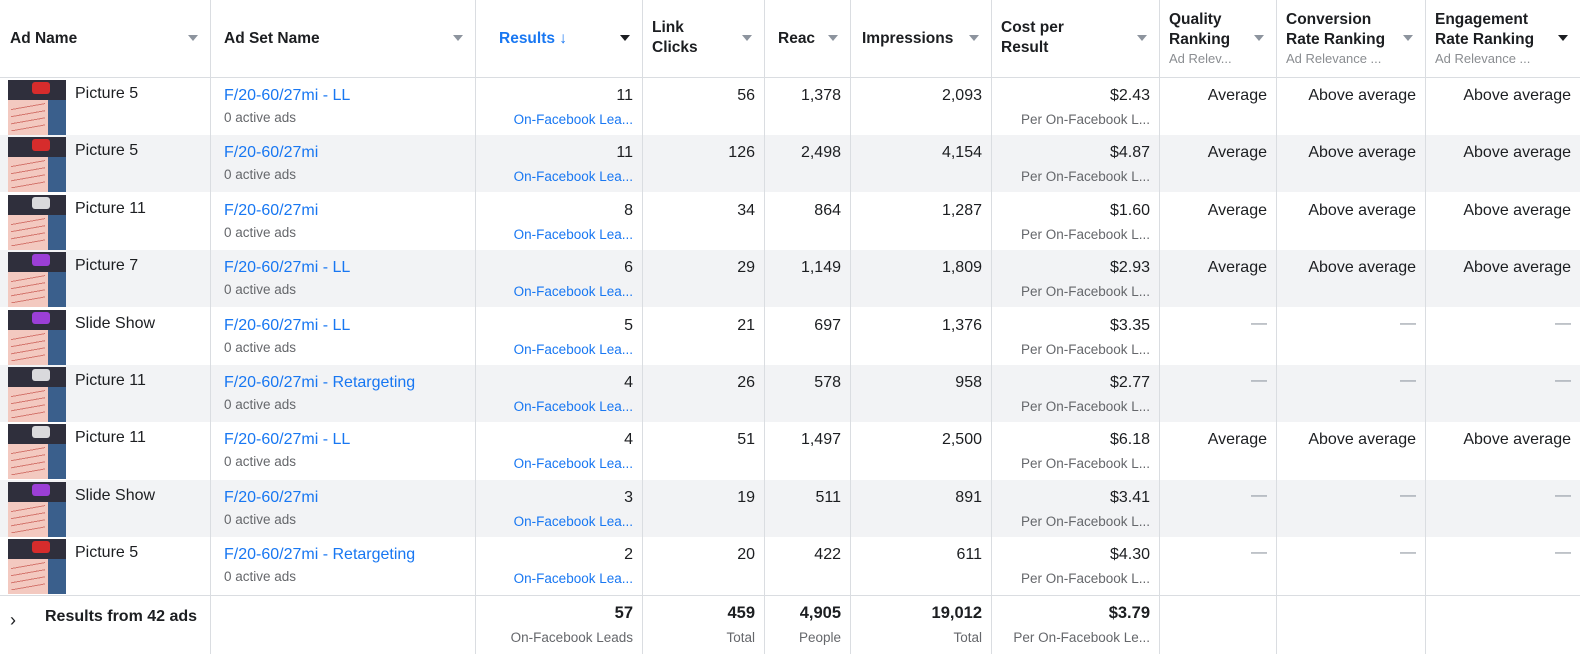 Image resolution: width=1580 pixels, height=654 pixels. What do you see at coordinates (105, 38) in the screenshot?
I see `col-header-ad-name: Ad Name` at bounding box center [105, 38].